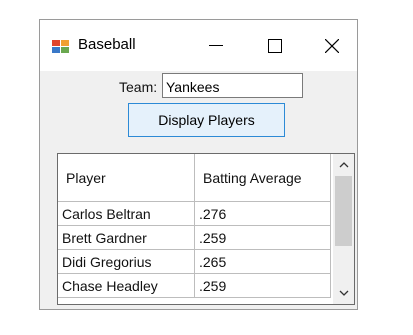 This screenshot has height=335, width=413. Describe the element at coordinates (343, 211) in the screenshot. I see `scrollbar-thumb` at that location.